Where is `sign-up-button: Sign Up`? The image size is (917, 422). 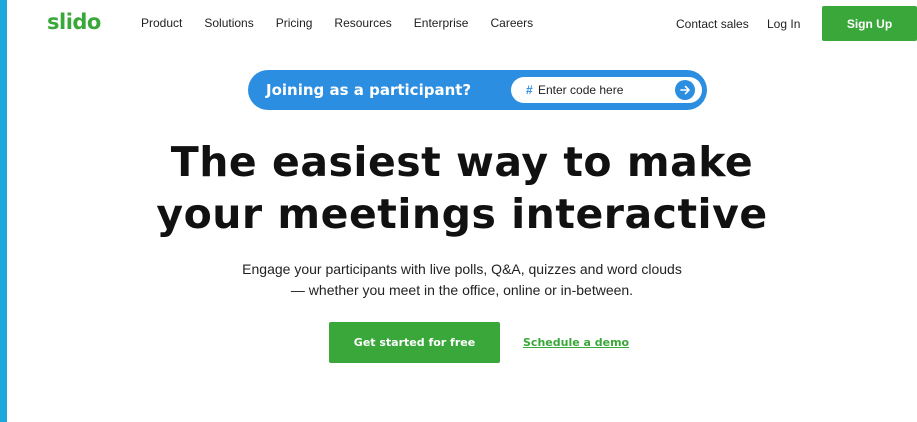 sign-up-button: Sign Up is located at coordinates (869, 23).